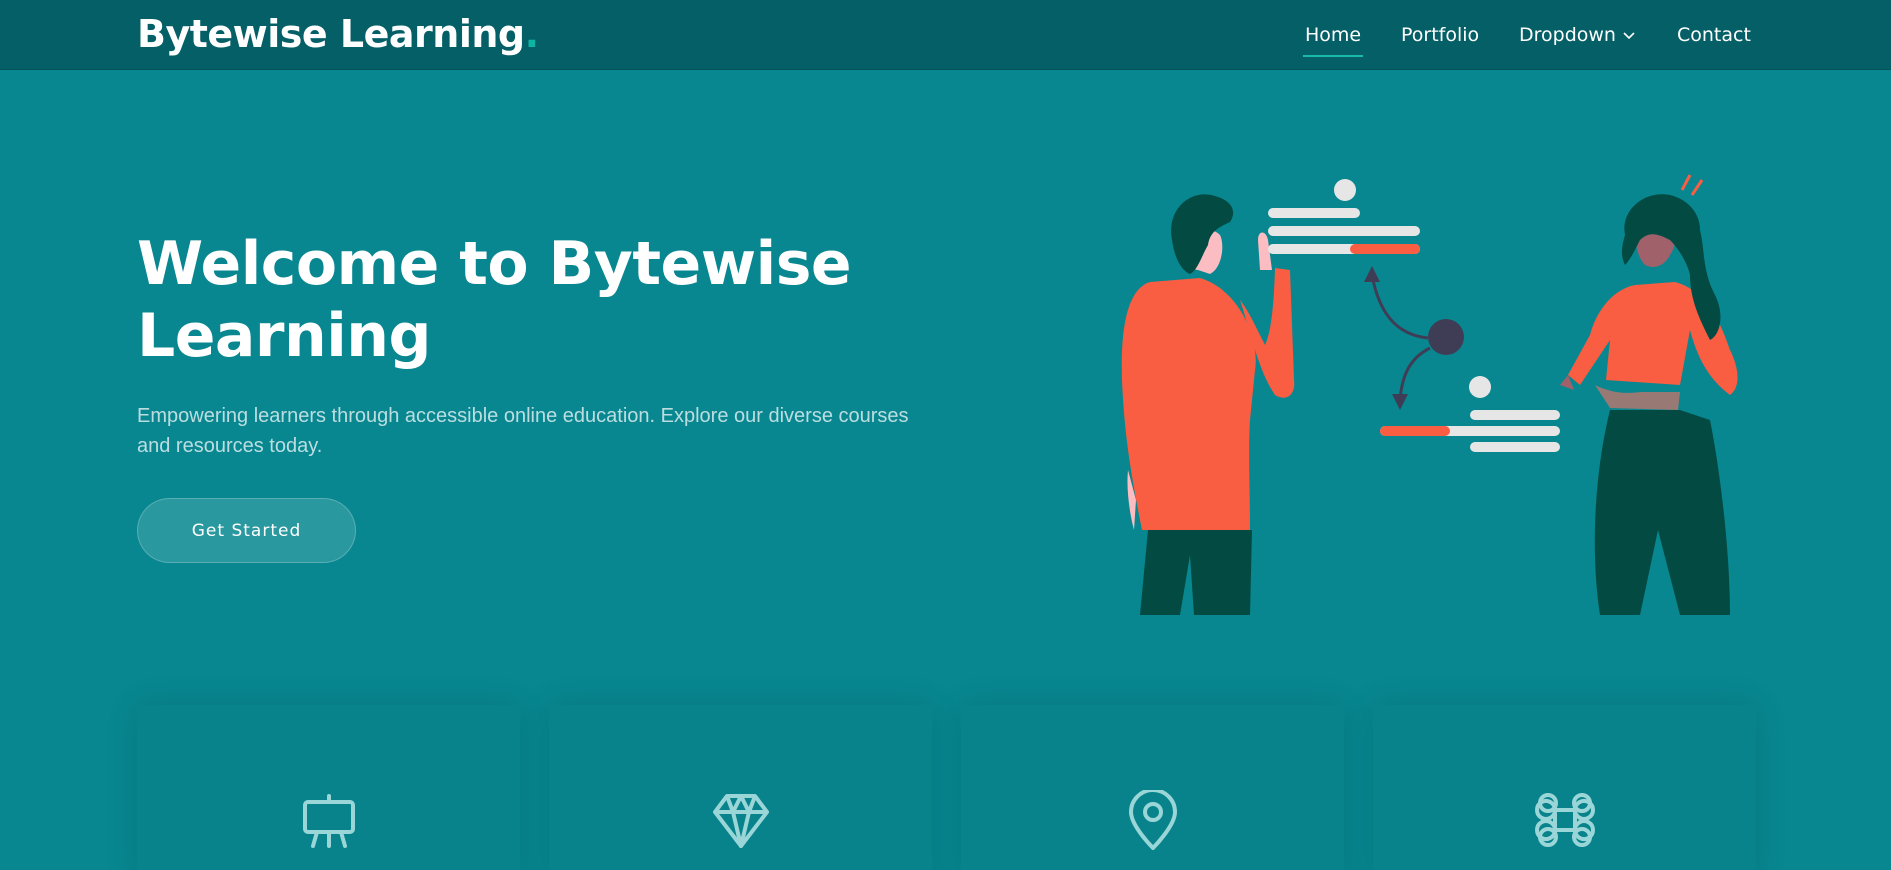 Image resolution: width=1891 pixels, height=870 pixels. I want to click on man-figure, so click(1208, 404).